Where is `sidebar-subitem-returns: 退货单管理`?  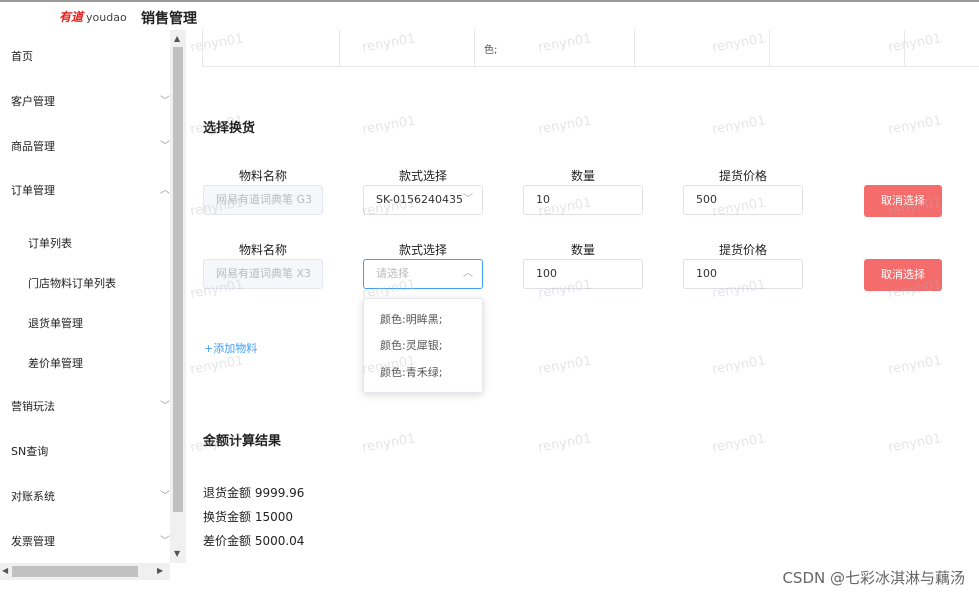 sidebar-subitem-returns: 退货单管理 is located at coordinates (55, 323).